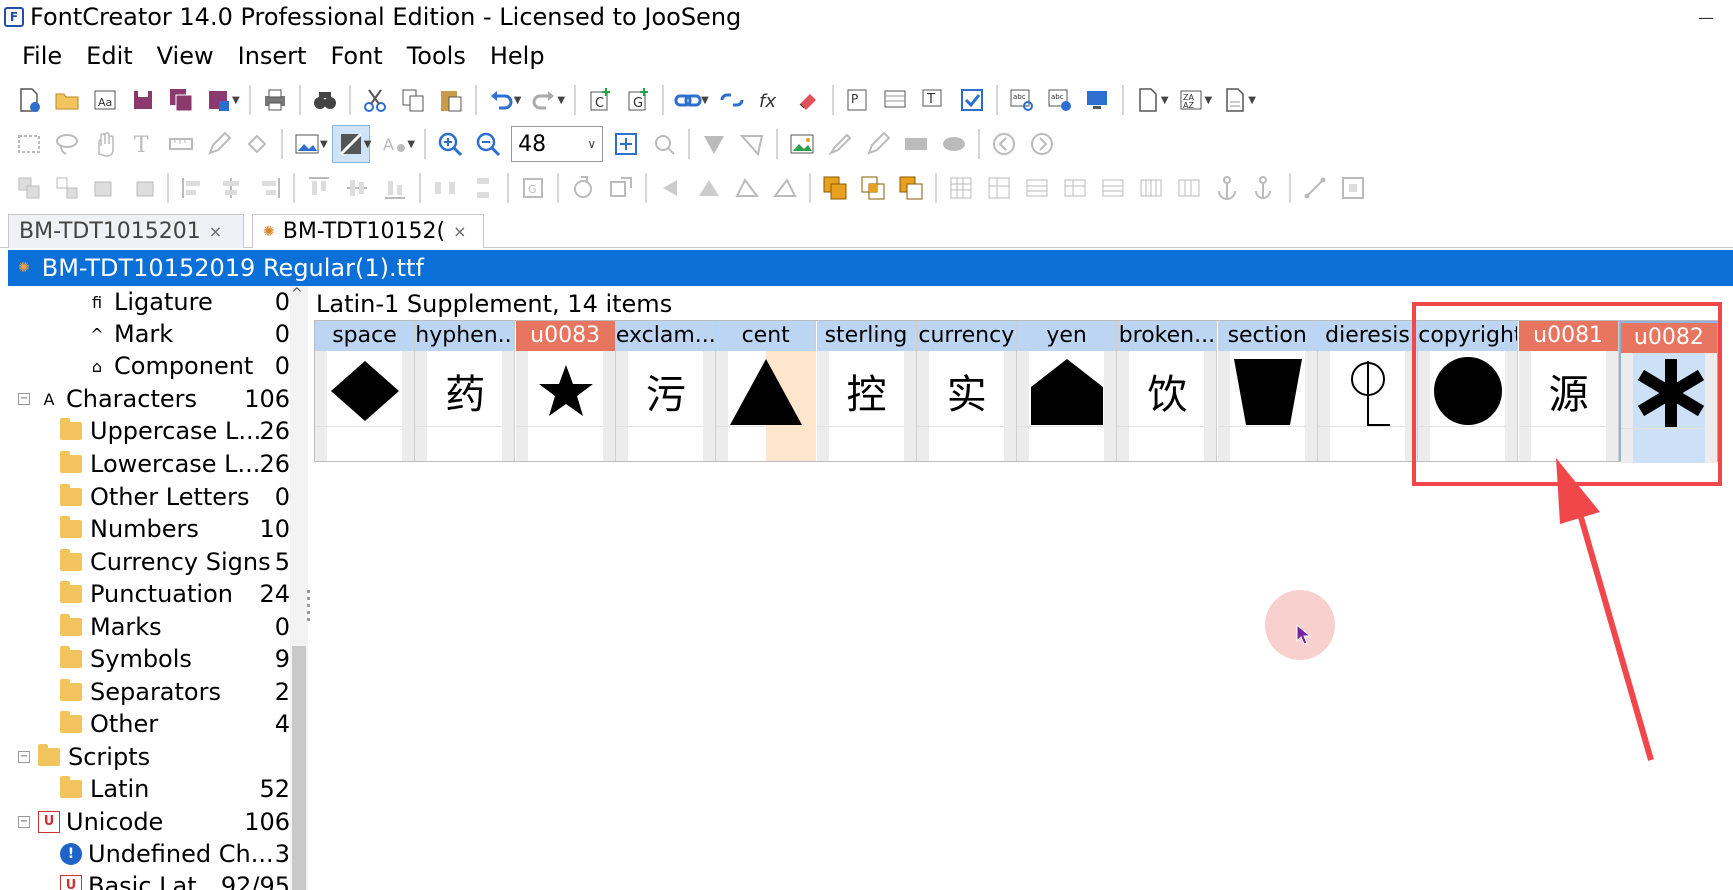  Describe the element at coordinates (236, 100) in the screenshot. I see `export-dropdown-icon: ▼` at that location.